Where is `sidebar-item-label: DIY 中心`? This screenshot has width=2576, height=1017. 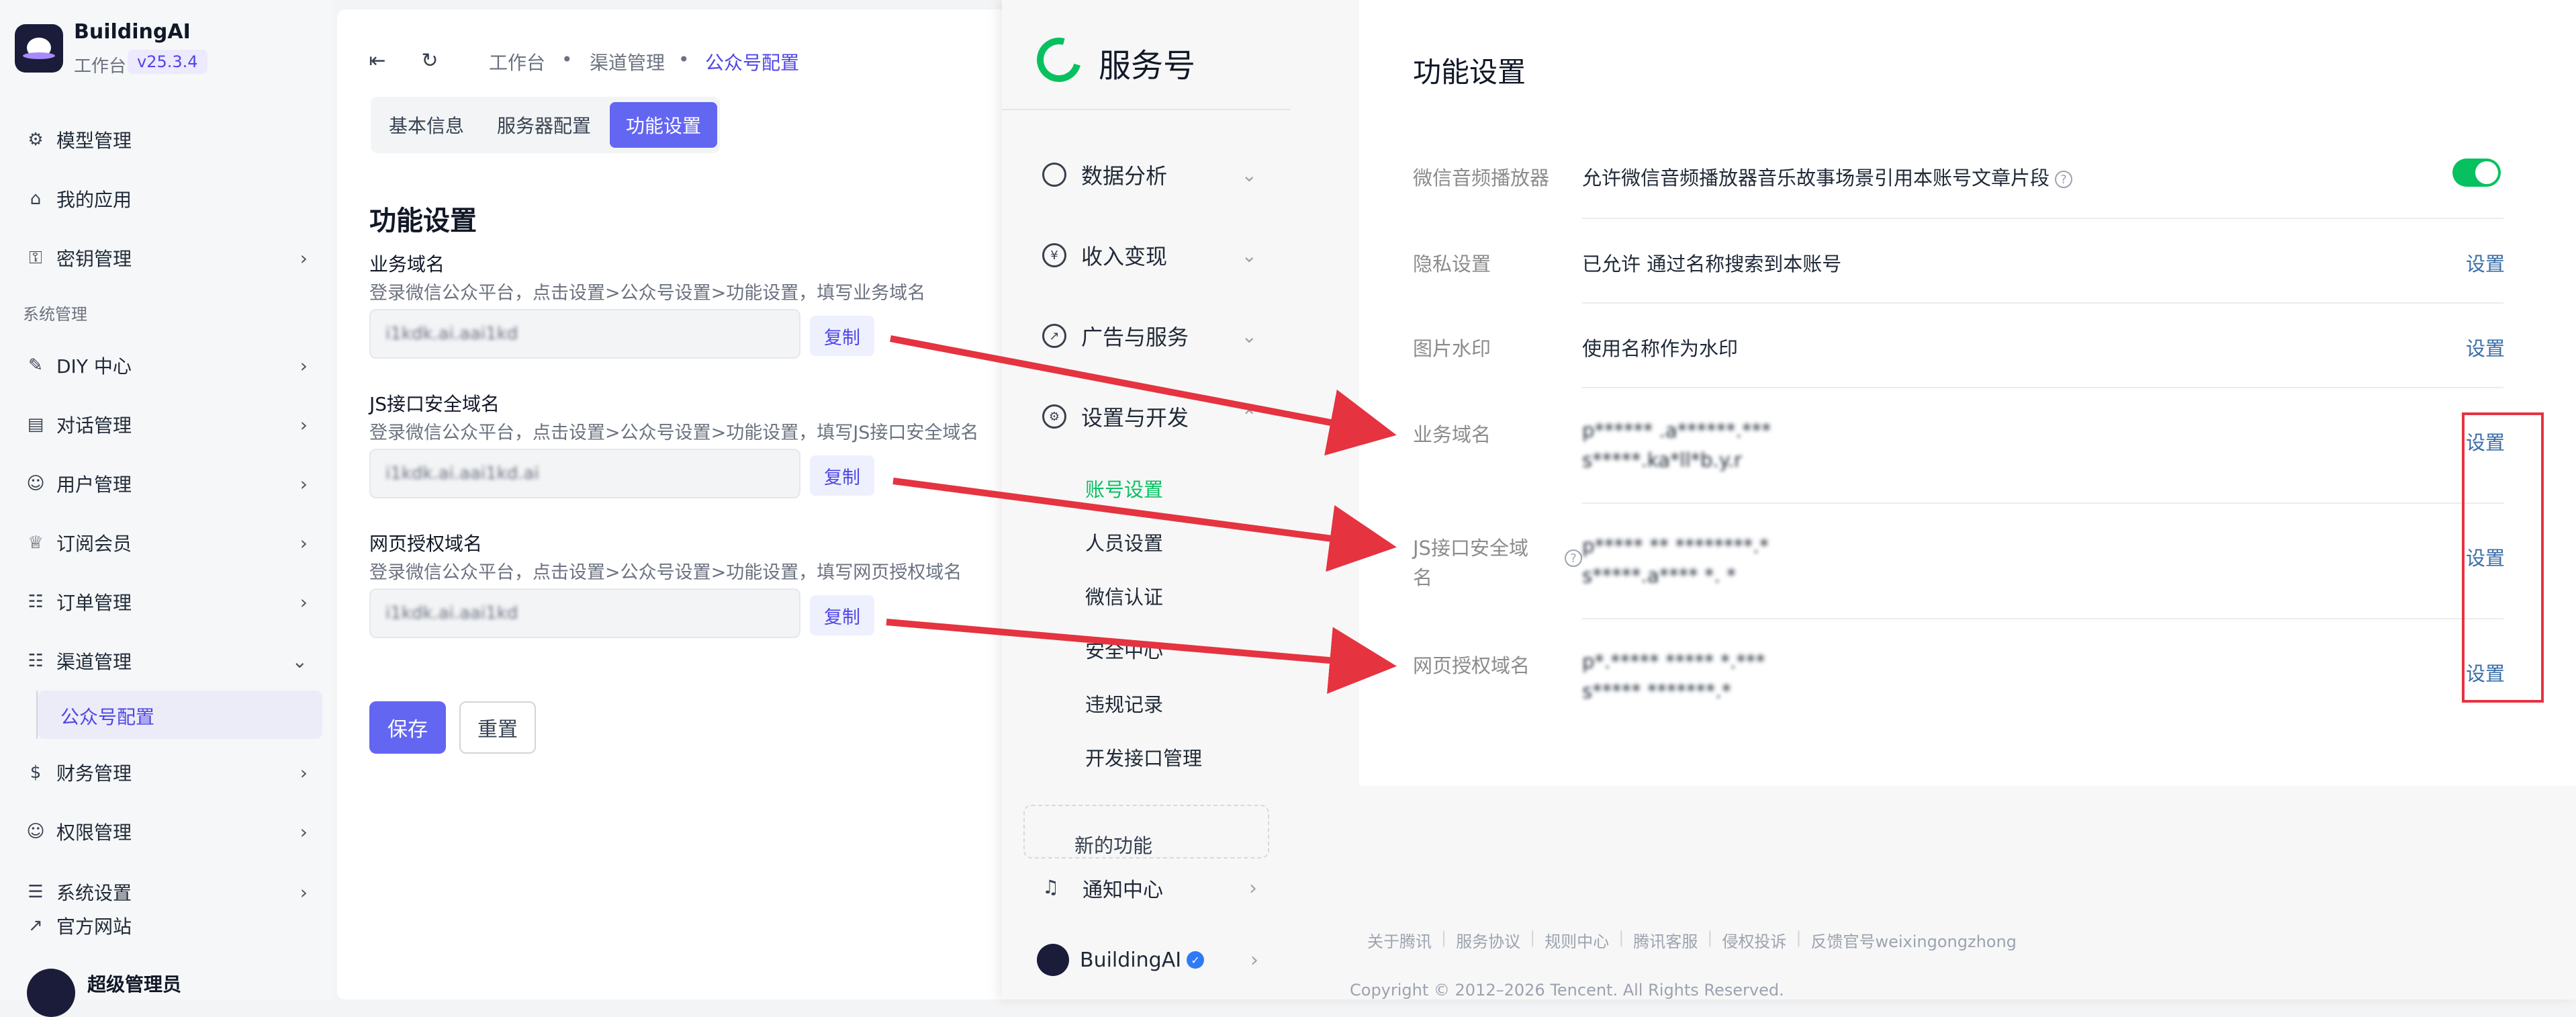
sidebar-item-label: DIY 中心 is located at coordinates (94, 366).